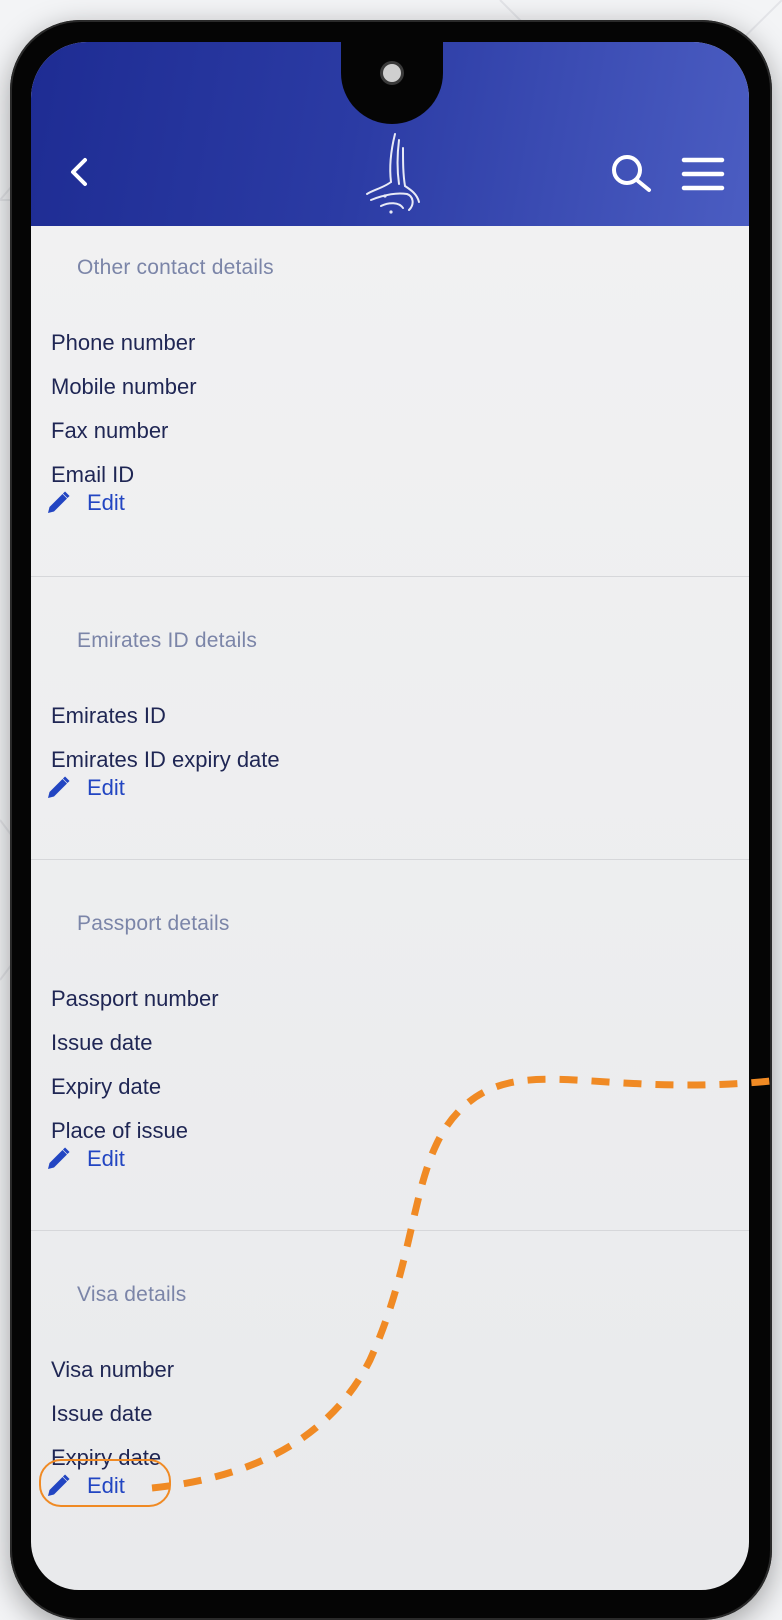  What do you see at coordinates (85, 788) in the screenshot?
I see `edit-emirates-id-button: Edit` at bounding box center [85, 788].